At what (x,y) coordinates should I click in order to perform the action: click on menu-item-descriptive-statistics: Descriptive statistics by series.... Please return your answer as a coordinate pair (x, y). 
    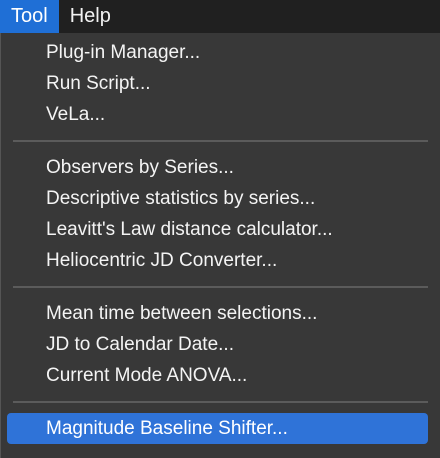
    Looking at the image, I should click on (216, 198).